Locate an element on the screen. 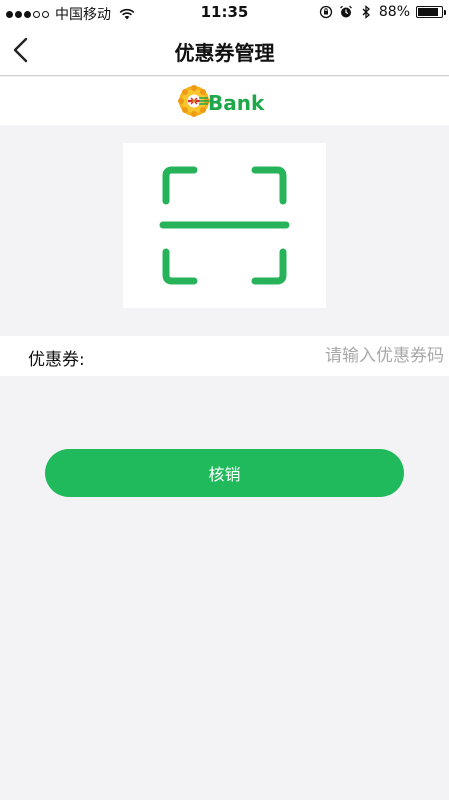 The image size is (449, 800). logo-banner: Bank is located at coordinates (224, 101).